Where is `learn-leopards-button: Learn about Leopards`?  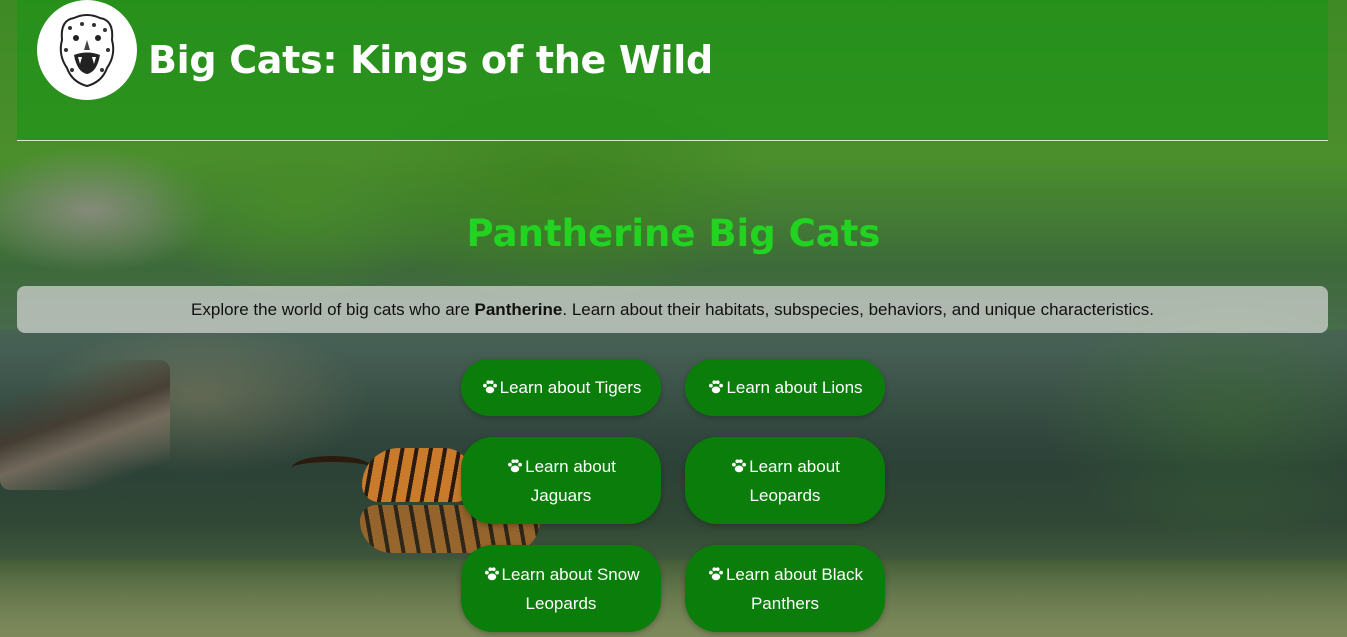 learn-leopards-button: Learn about Leopards is located at coordinates (785, 480).